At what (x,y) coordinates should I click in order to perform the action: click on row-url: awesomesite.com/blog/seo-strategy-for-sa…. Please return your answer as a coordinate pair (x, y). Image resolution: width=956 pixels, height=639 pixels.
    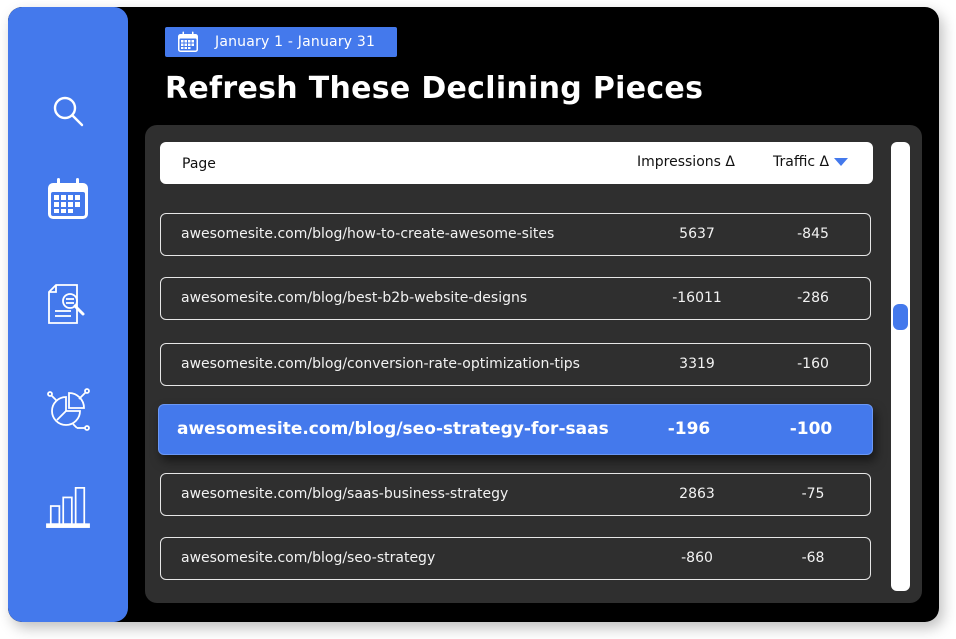
    Looking at the image, I should click on (393, 429).